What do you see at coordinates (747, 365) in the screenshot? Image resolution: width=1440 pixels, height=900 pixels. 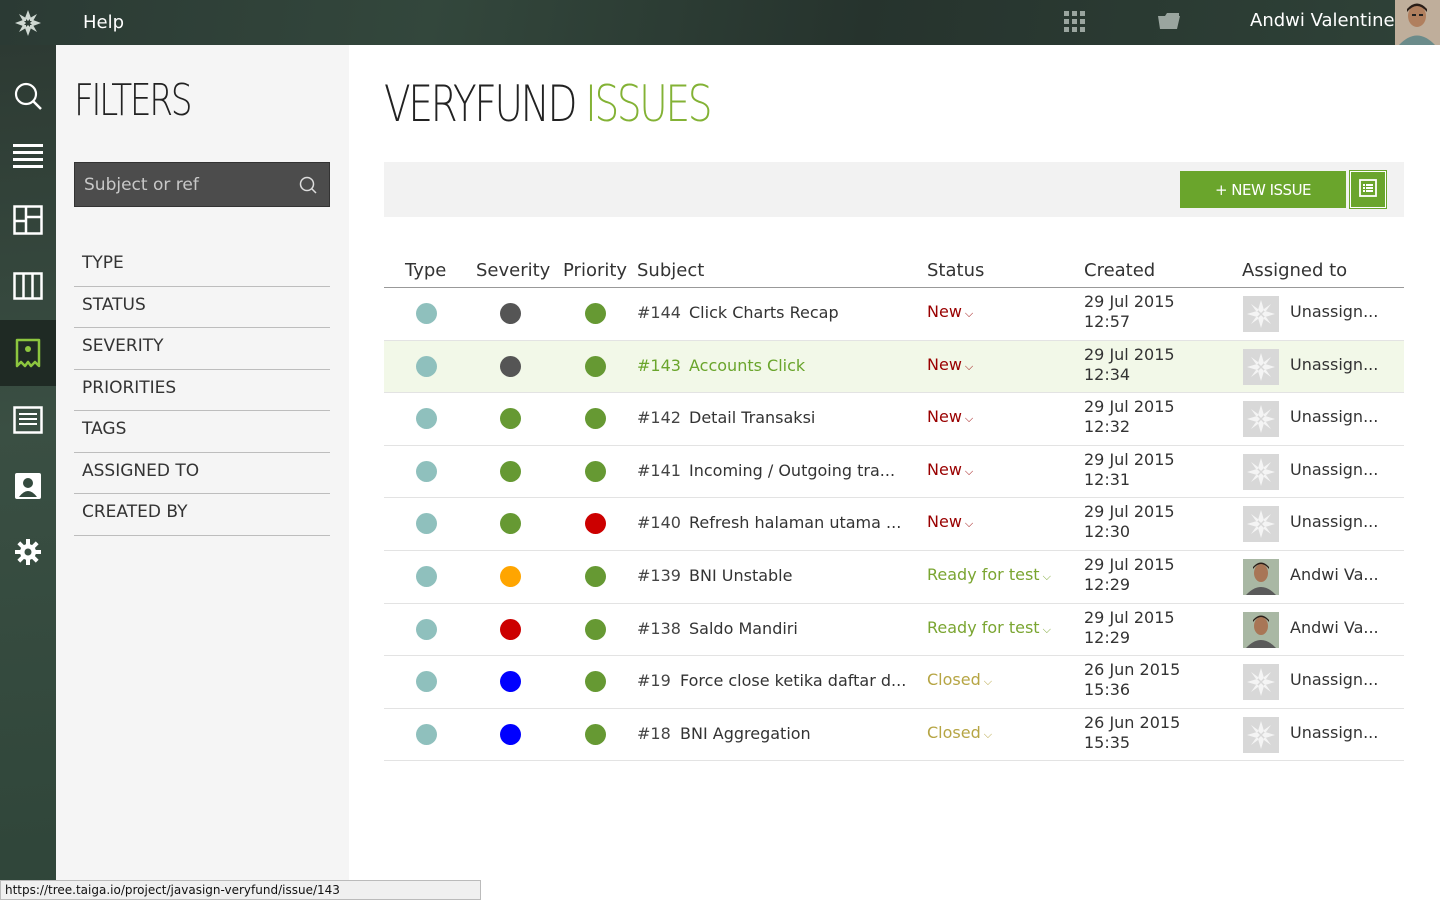 I see `issue-subject: Accounts Click` at bounding box center [747, 365].